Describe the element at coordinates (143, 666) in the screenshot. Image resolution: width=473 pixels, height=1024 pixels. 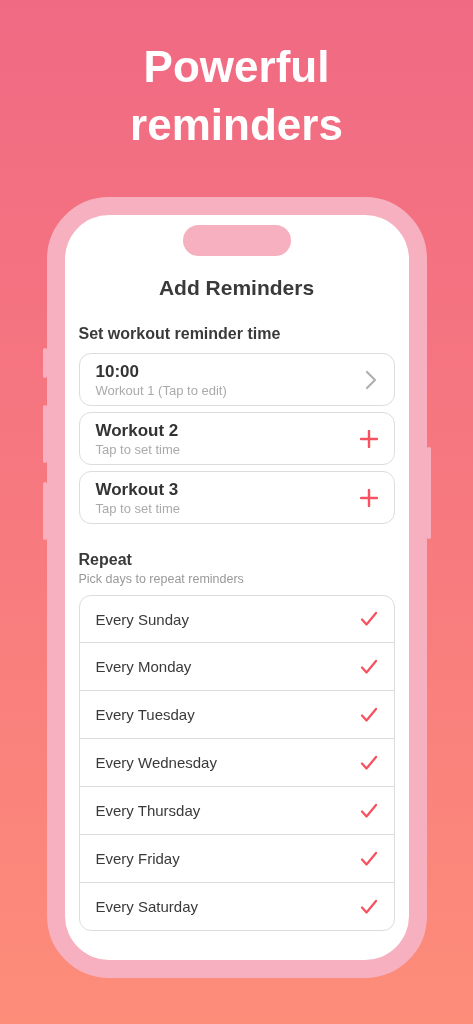
I see `day-label: Every Monday` at that location.